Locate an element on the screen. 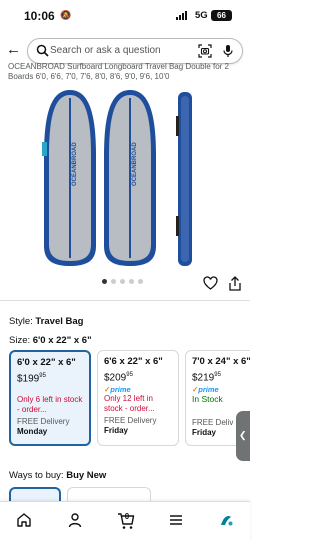 This screenshot has height=541, width=320. option-size: 7'0 x 24" x 6" is located at coordinates (221, 361).